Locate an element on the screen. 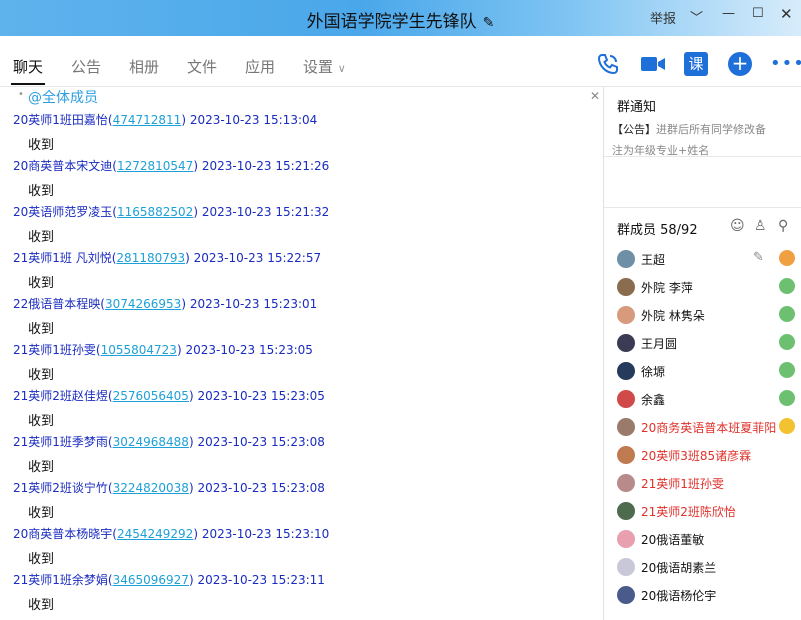  sender-qq: 1272810547 is located at coordinates (155, 166).